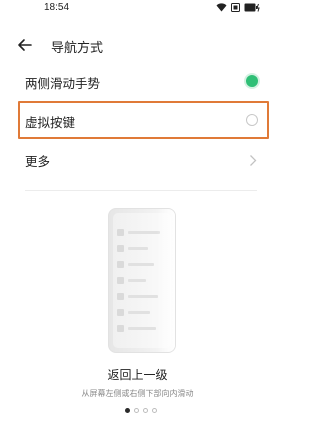 The image size is (320, 431). I want to click on gesture-preview-illustration, so click(142, 280).